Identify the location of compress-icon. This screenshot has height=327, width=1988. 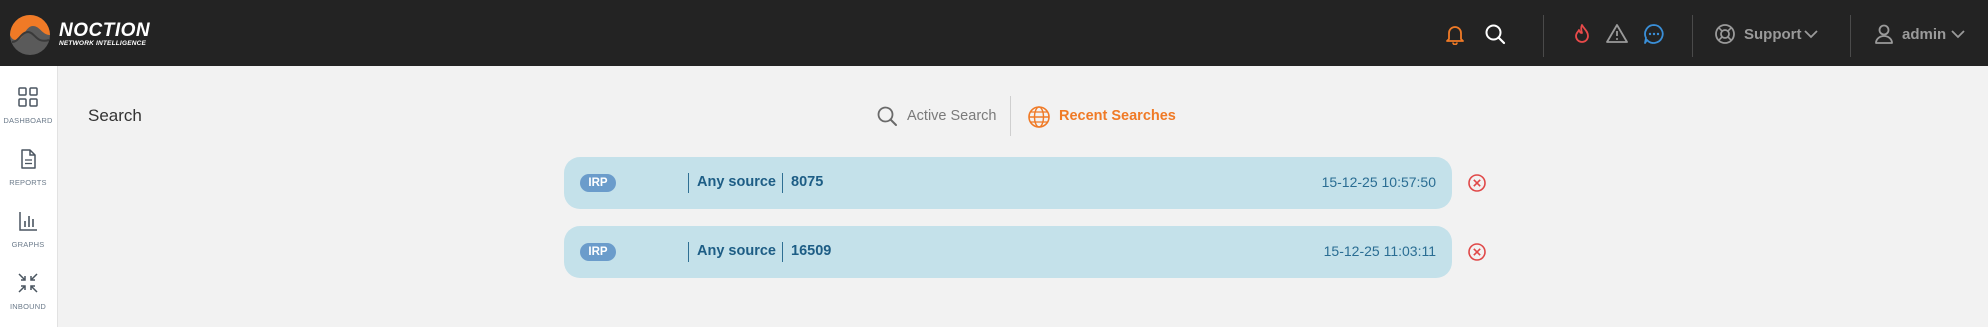
(28, 283).